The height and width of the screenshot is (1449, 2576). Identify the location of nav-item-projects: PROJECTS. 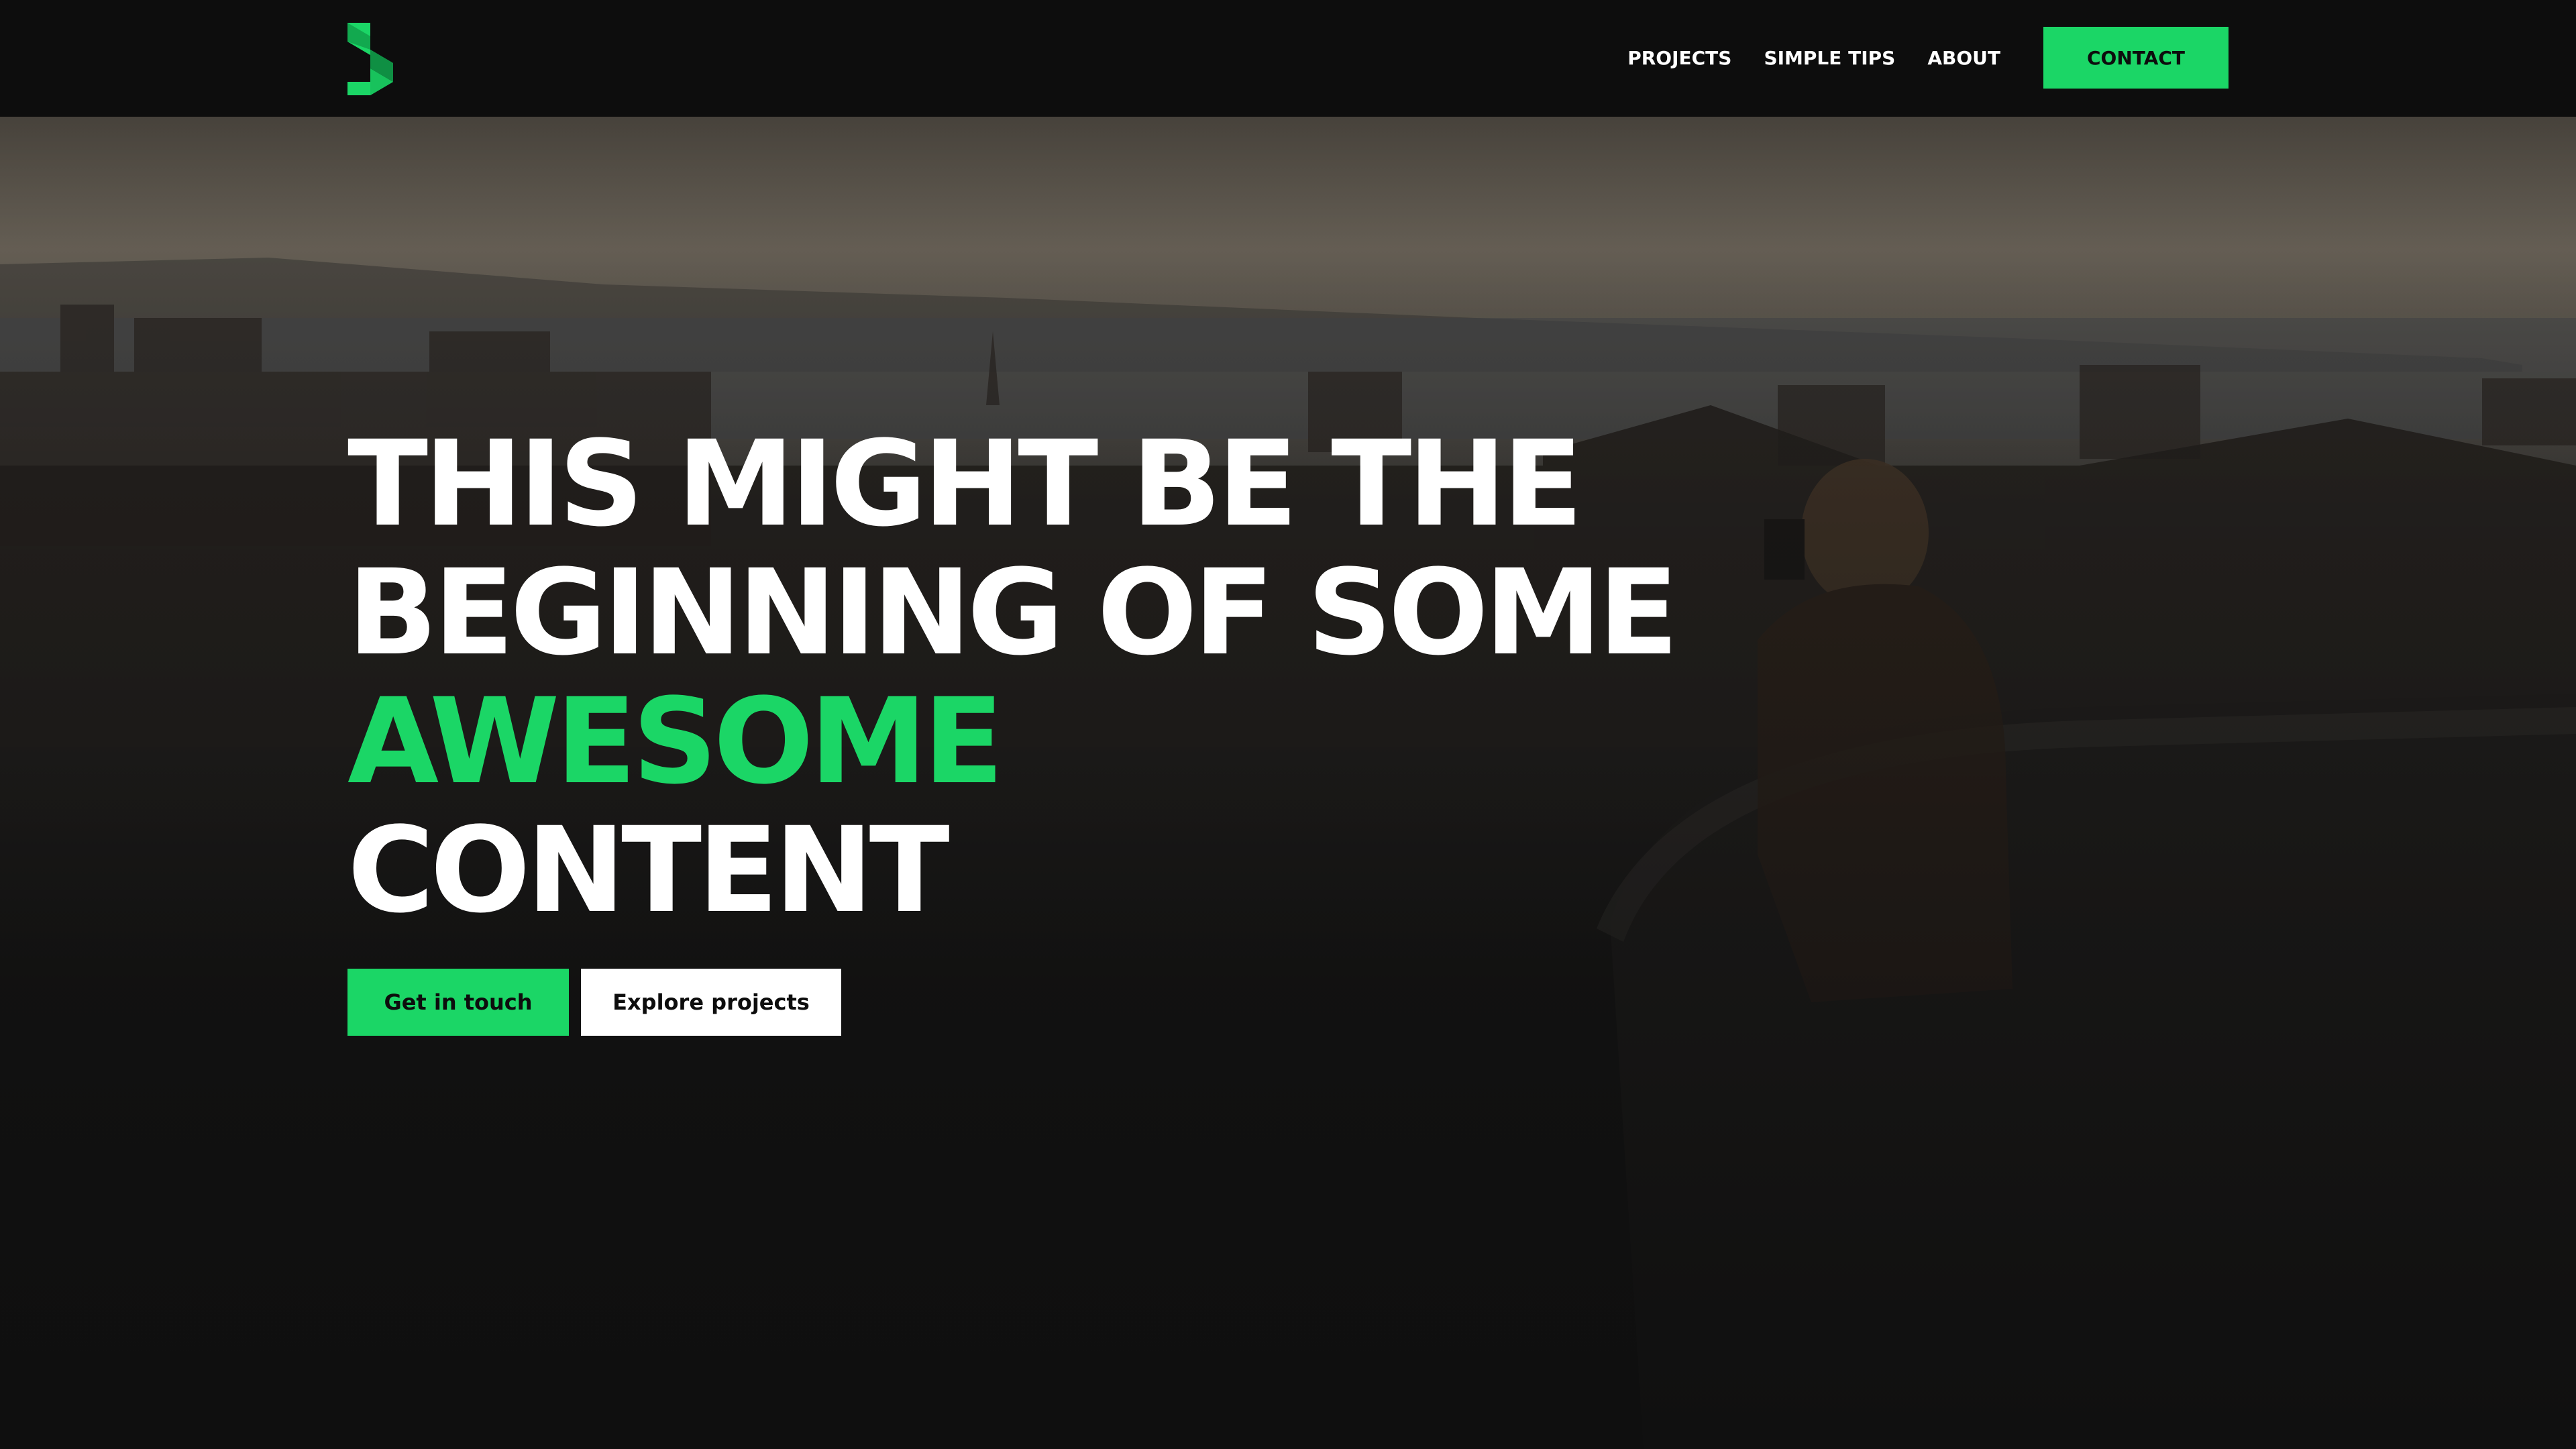
(1679, 58).